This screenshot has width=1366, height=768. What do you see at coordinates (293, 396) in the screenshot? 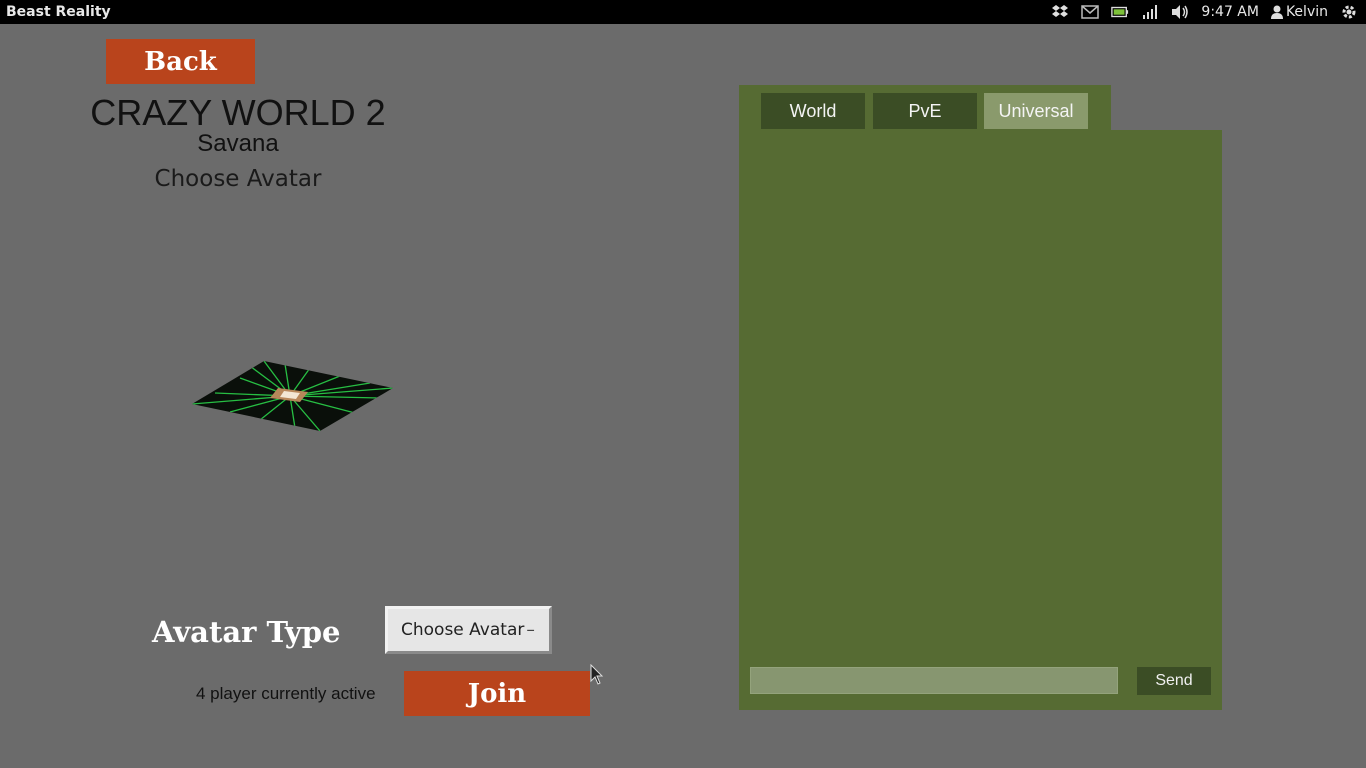
I see `avatar-preview` at bounding box center [293, 396].